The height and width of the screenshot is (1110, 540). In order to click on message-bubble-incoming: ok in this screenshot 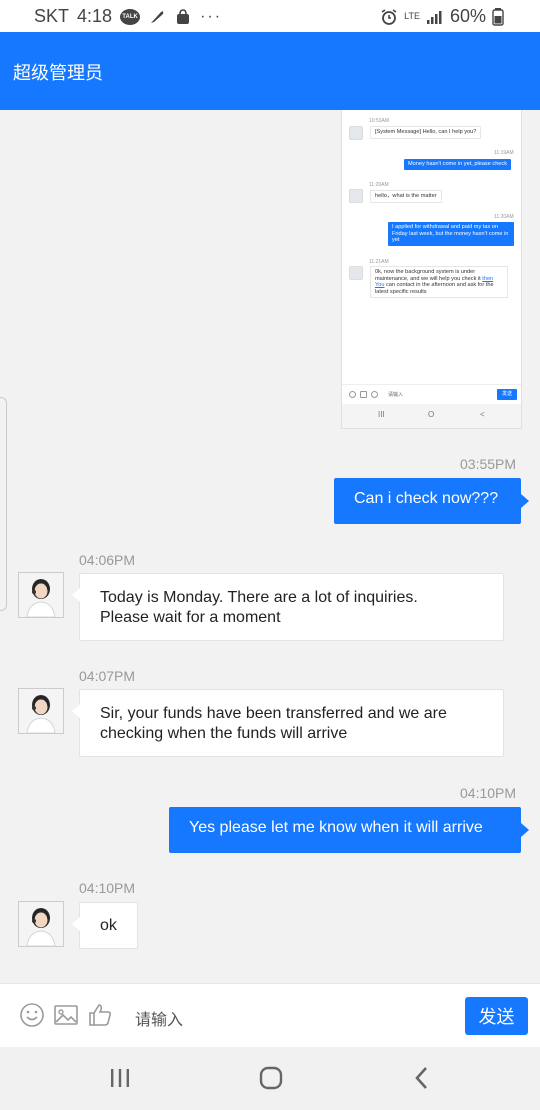, I will do `click(105, 925)`.